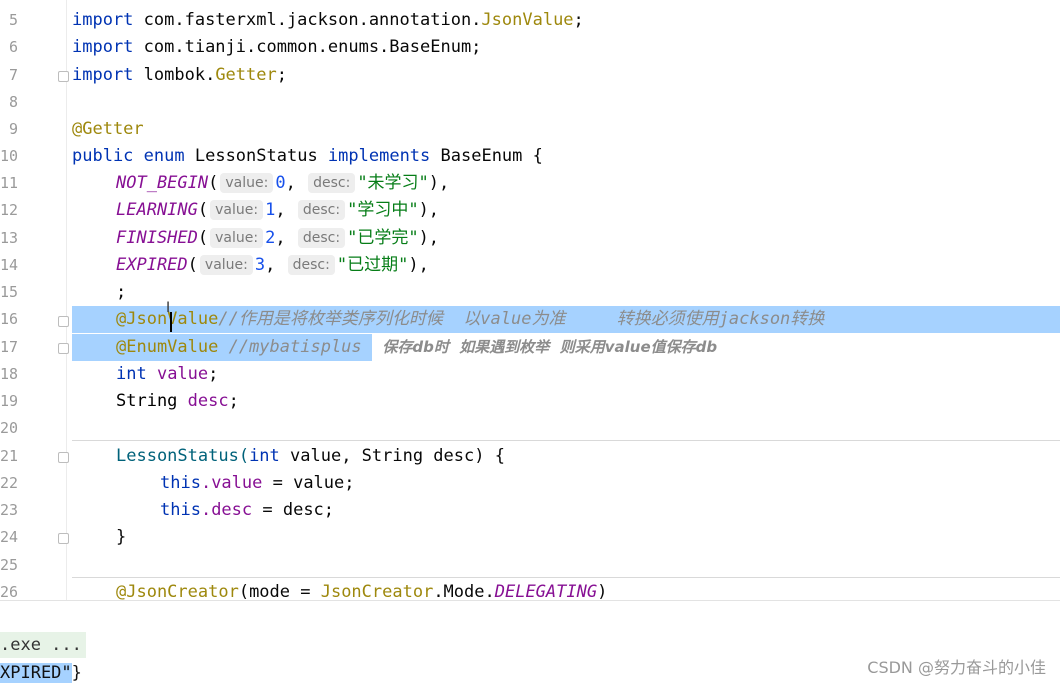 This screenshot has height=686, width=1060. I want to click on code-line-7: import lombok.Getter;, so click(179, 75).